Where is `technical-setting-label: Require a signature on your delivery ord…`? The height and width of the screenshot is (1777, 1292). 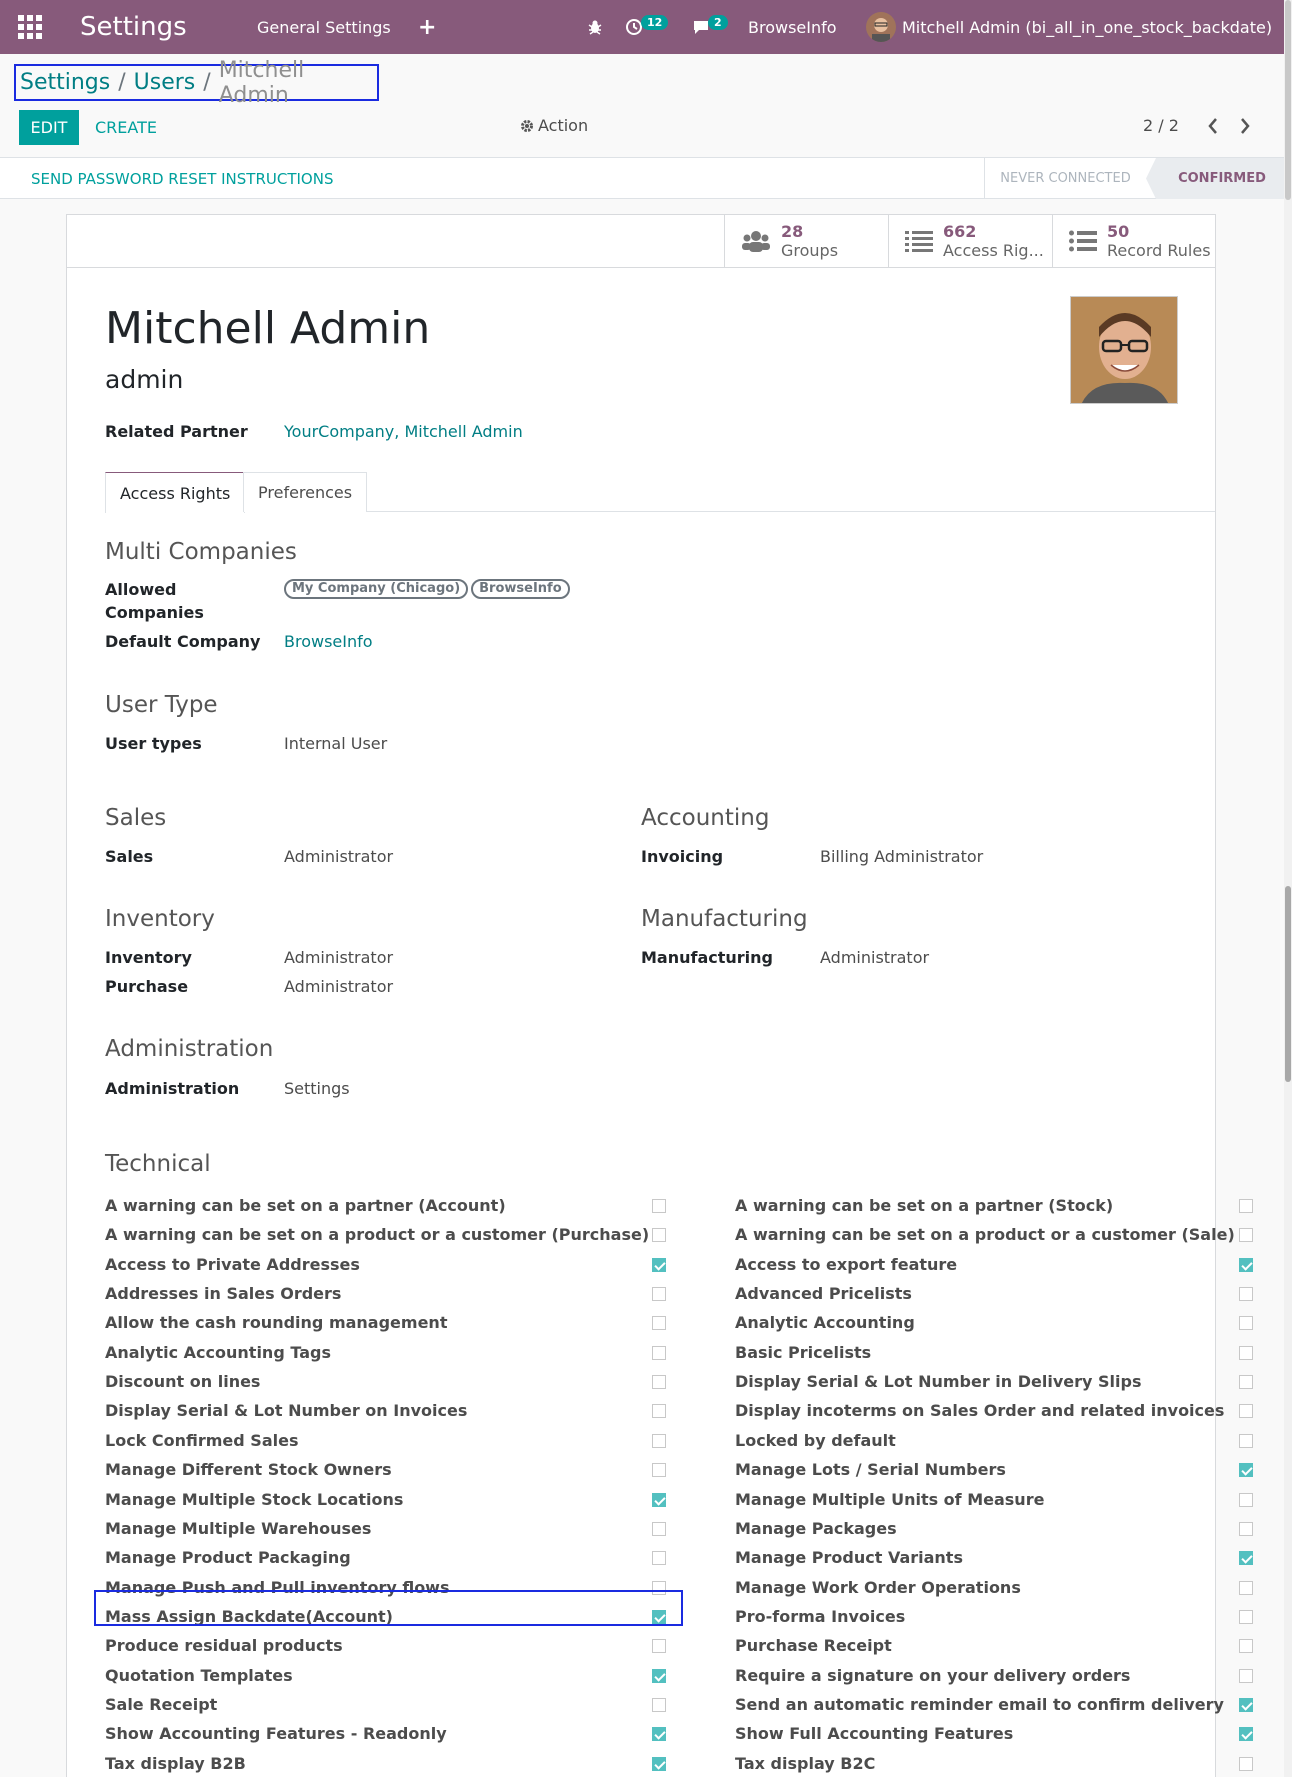 technical-setting-label: Require a signature on your delivery ord… is located at coordinates (933, 1675).